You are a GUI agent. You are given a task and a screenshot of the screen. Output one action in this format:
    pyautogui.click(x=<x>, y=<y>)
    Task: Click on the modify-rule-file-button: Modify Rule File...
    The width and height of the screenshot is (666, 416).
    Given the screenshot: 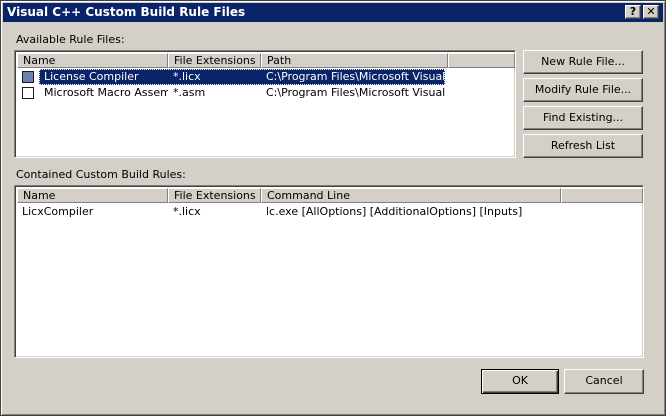 What is the action you would take?
    pyautogui.click(x=583, y=90)
    